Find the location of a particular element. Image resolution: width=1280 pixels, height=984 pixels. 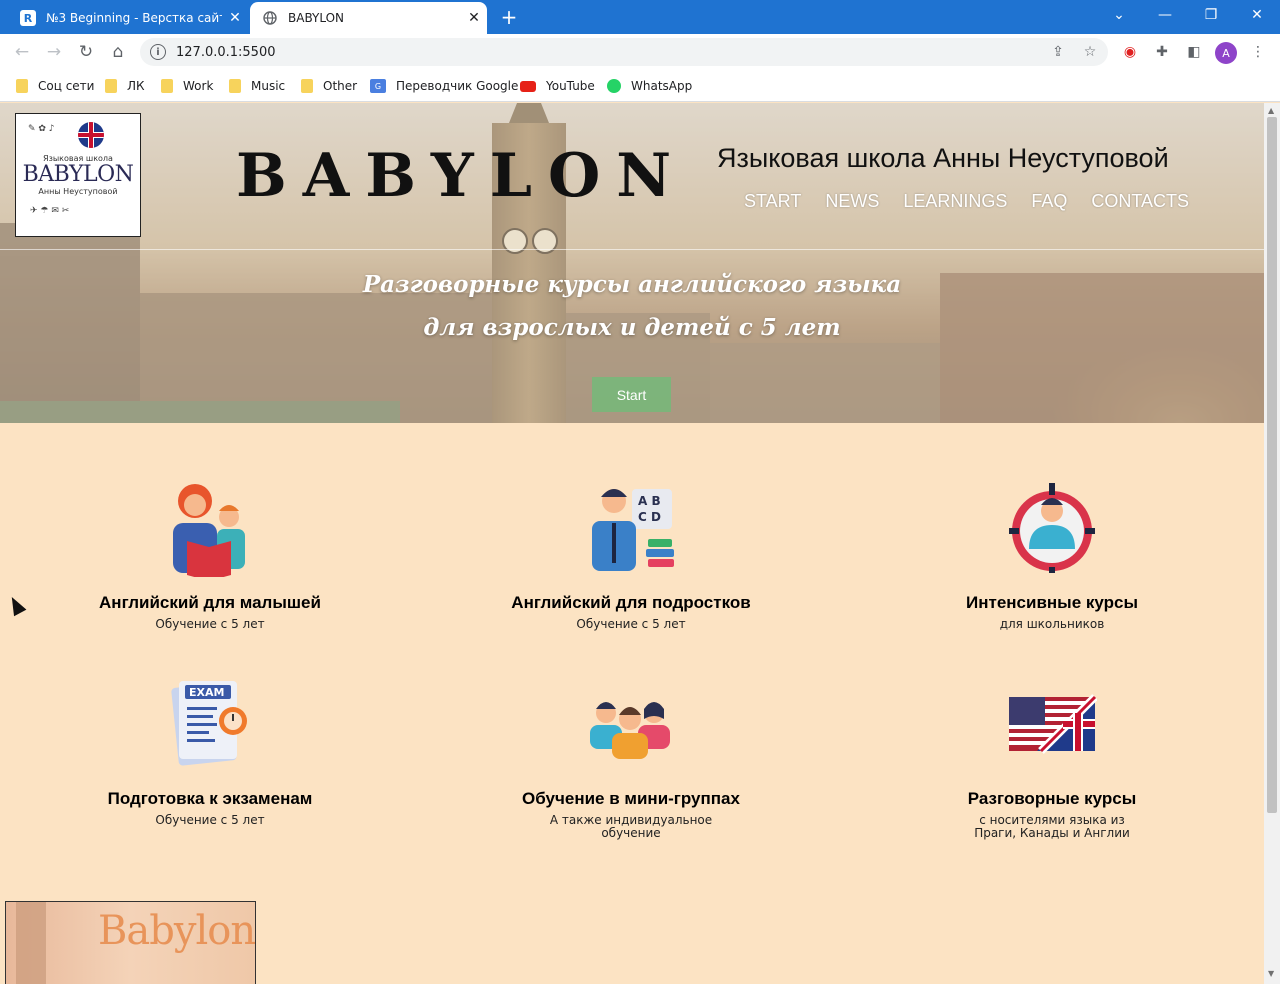

feature-card: Английский для малышей Обучение с 5 лет is located at coordinates (210, 556).